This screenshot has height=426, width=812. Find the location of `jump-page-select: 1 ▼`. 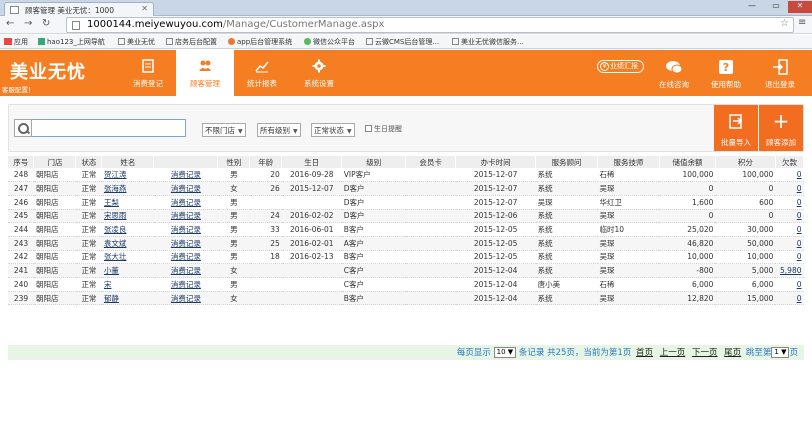

jump-page-select: 1 ▼ is located at coordinates (780, 352).